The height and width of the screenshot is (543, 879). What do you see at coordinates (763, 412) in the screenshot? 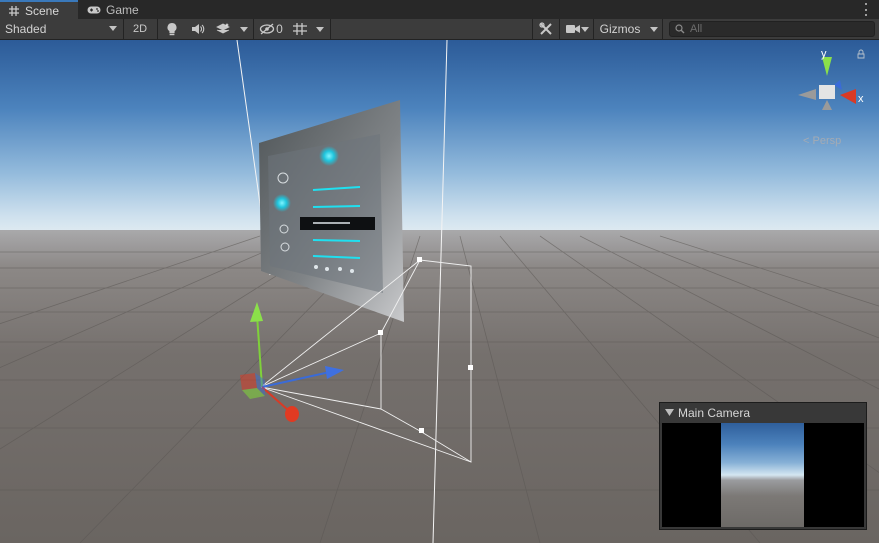
I see `camera-preview-header: Main Camera` at bounding box center [763, 412].